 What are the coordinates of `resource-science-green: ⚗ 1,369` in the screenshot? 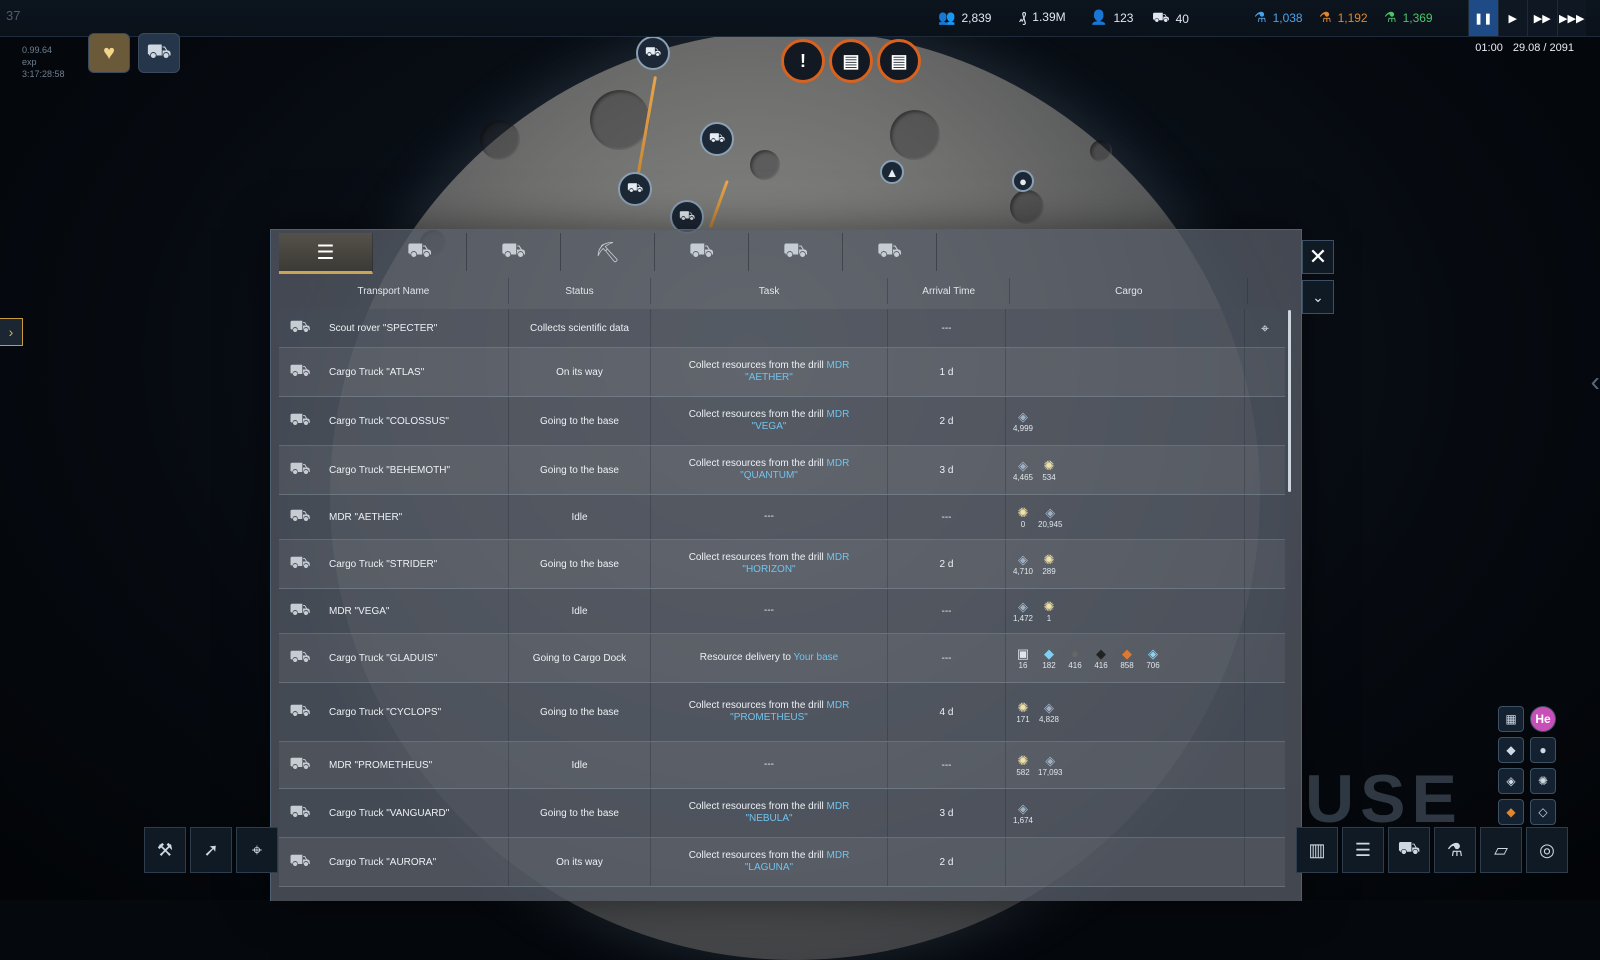 It's located at (1408, 17).